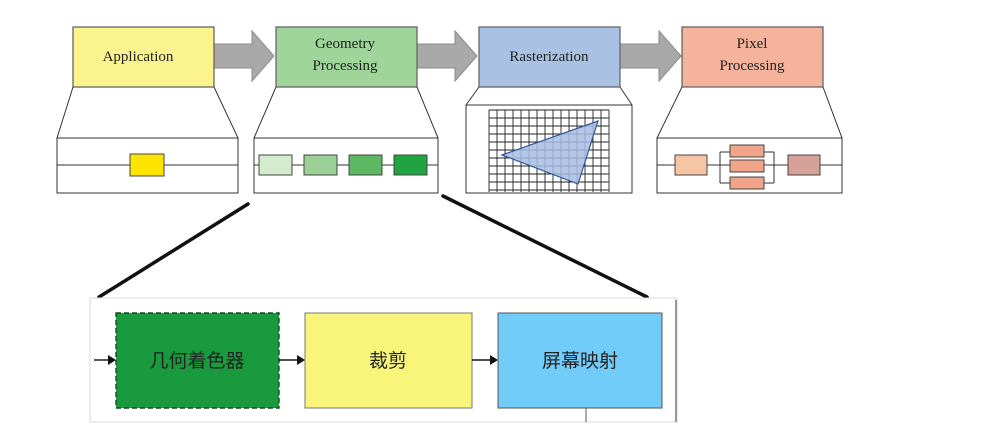  What do you see at coordinates (373, 246) in the screenshot?
I see `zoom-lines` at bounding box center [373, 246].